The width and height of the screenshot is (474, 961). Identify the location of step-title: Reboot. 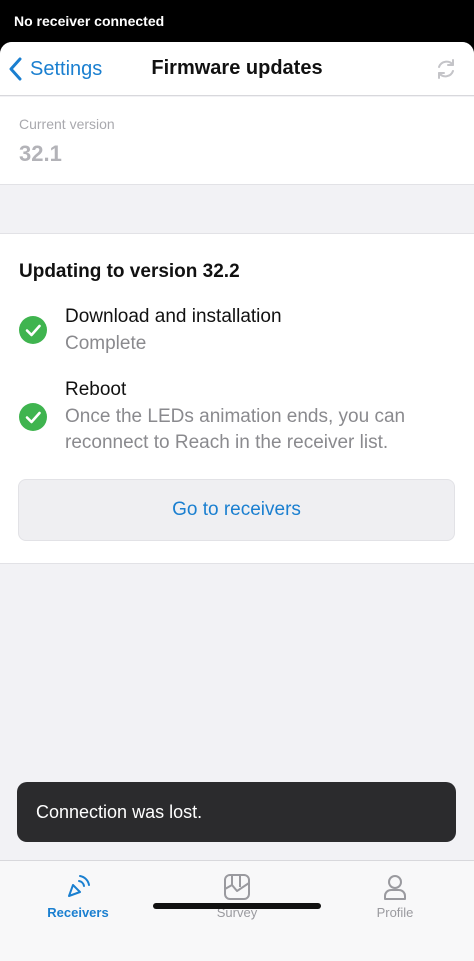
(96, 389).